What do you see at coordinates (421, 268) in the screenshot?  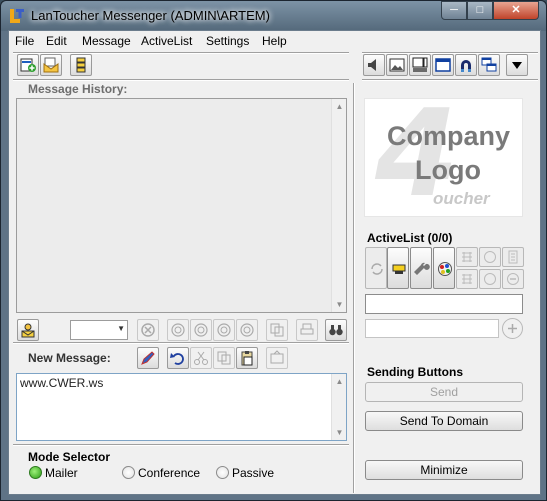 I see `activelist-tools-button` at bounding box center [421, 268].